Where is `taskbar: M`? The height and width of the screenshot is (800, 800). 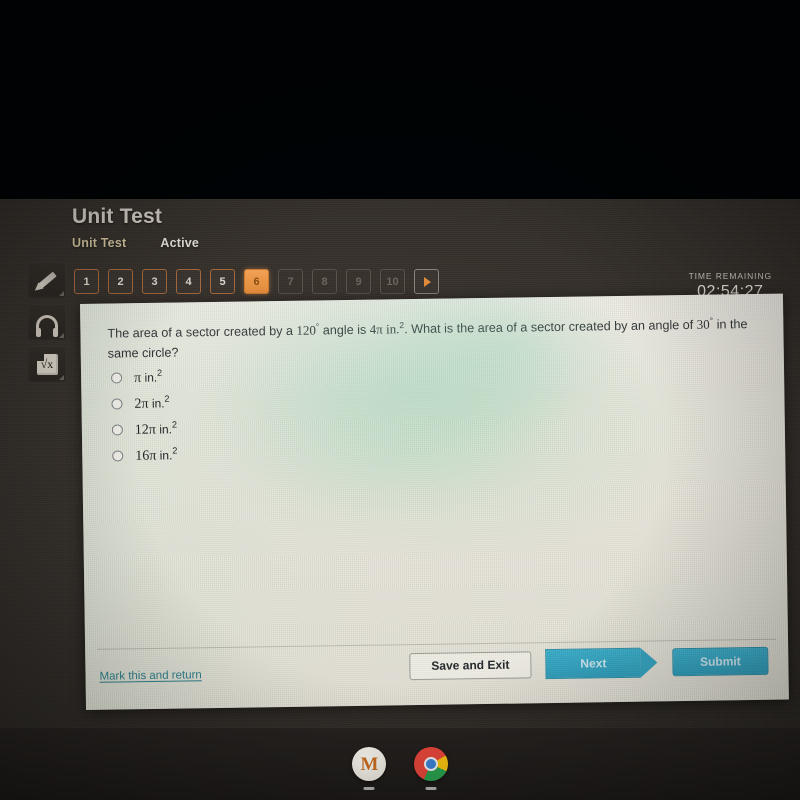
taskbar: M is located at coordinates (400, 764).